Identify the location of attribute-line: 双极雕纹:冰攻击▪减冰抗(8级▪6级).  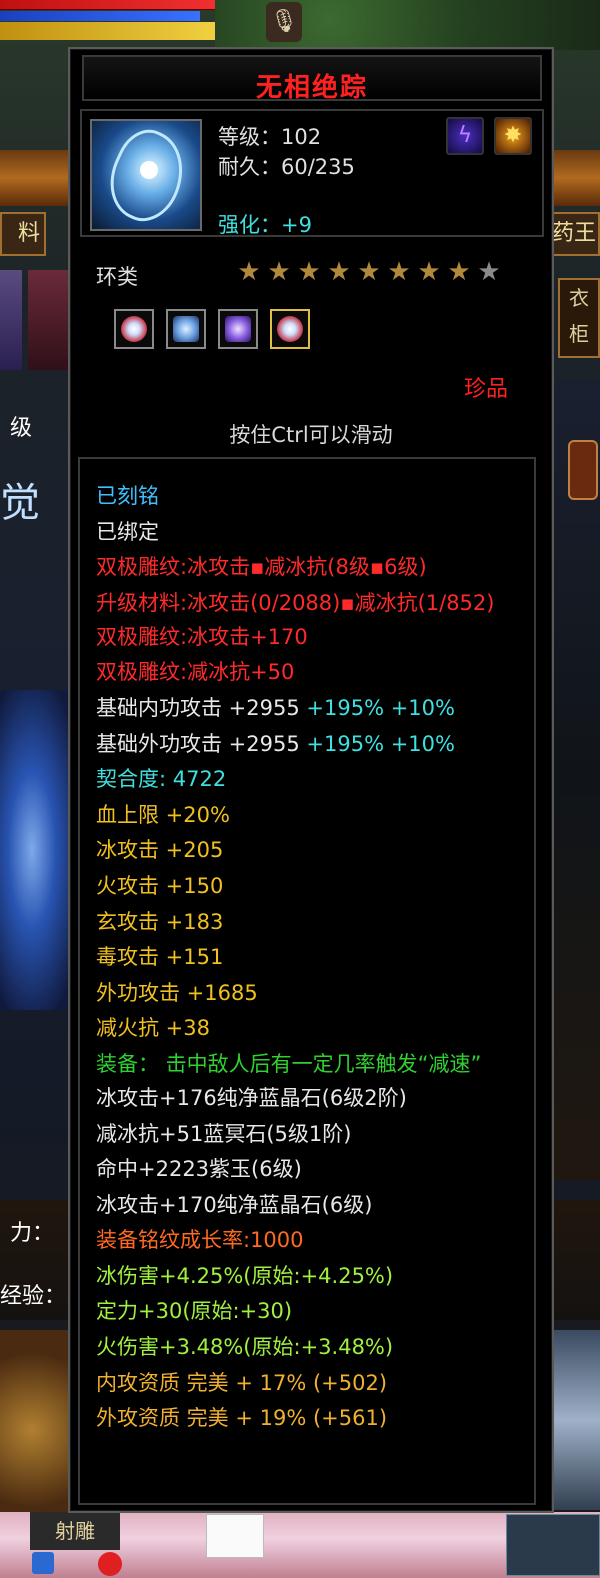
(315, 568).